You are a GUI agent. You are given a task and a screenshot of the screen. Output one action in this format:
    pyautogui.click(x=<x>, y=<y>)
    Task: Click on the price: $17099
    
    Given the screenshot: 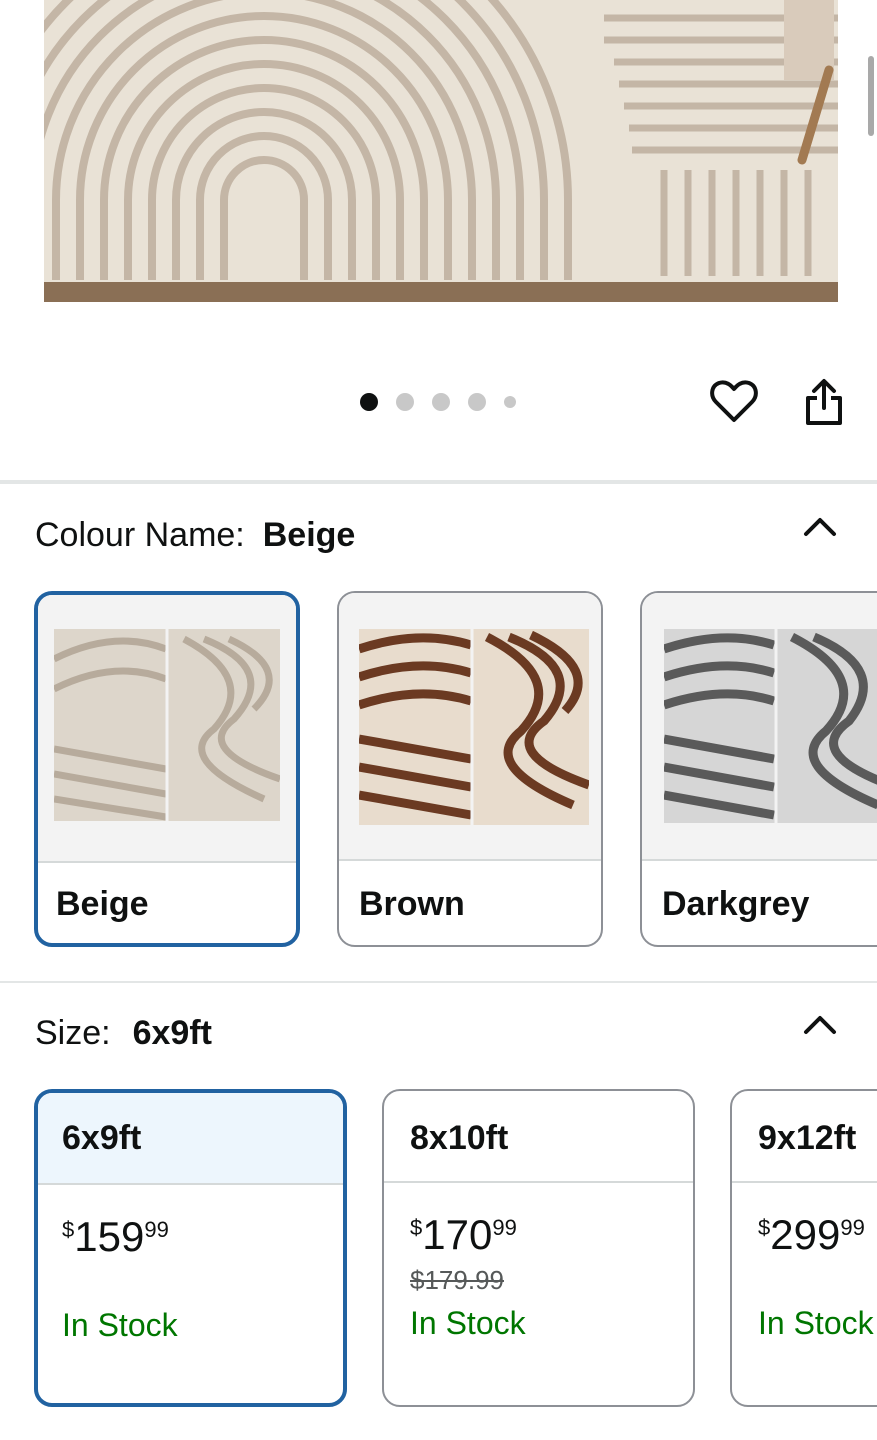 What is the action you would take?
    pyautogui.click(x=463, y=1235)
    